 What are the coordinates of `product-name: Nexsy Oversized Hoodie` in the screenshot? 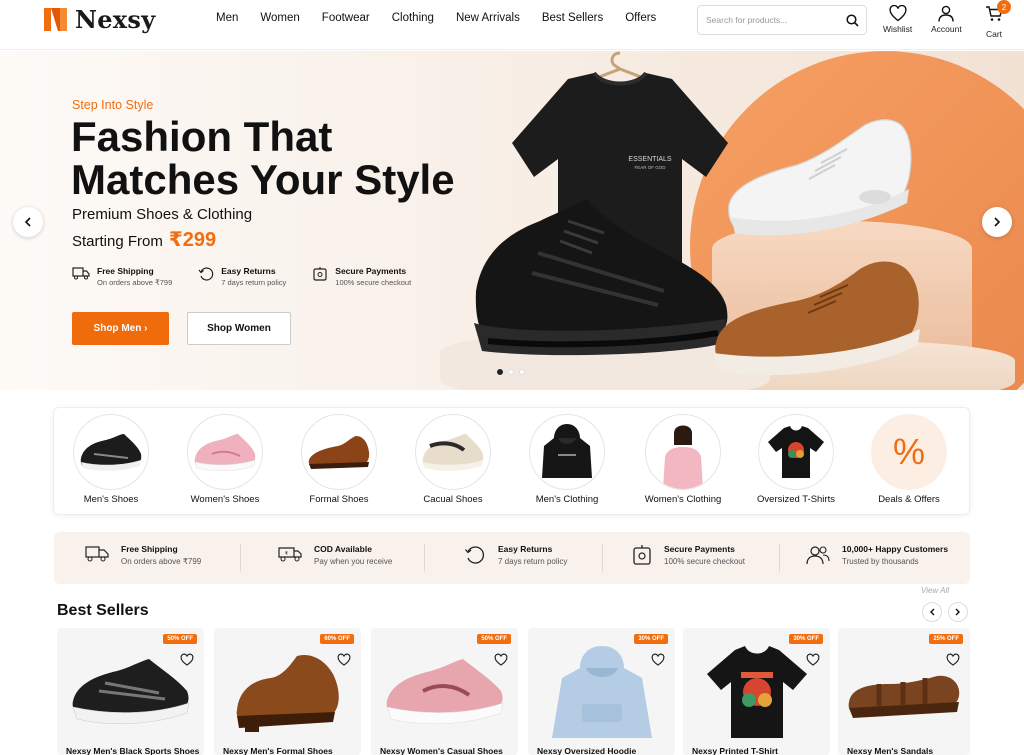 It's located at (587, 750).